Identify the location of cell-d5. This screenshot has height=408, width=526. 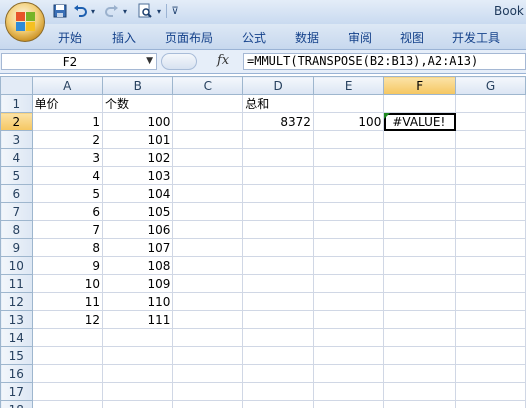
(278, 175).